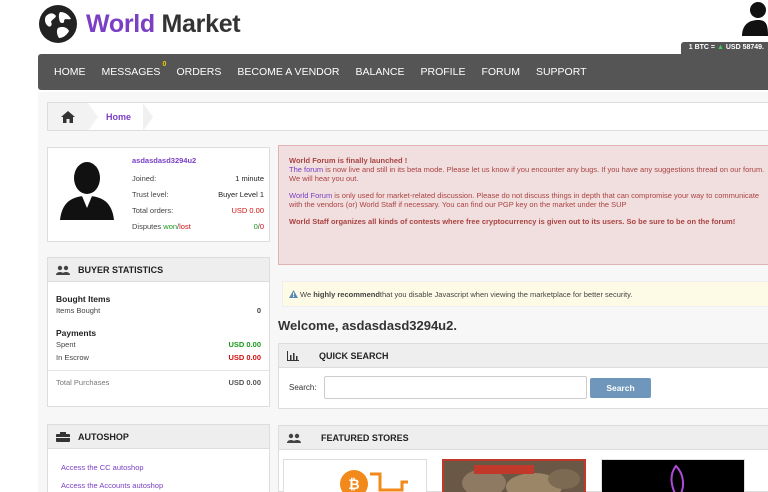  I want to click on nav-become-vendor: BECOME A VENDOR, so click(288, 72).